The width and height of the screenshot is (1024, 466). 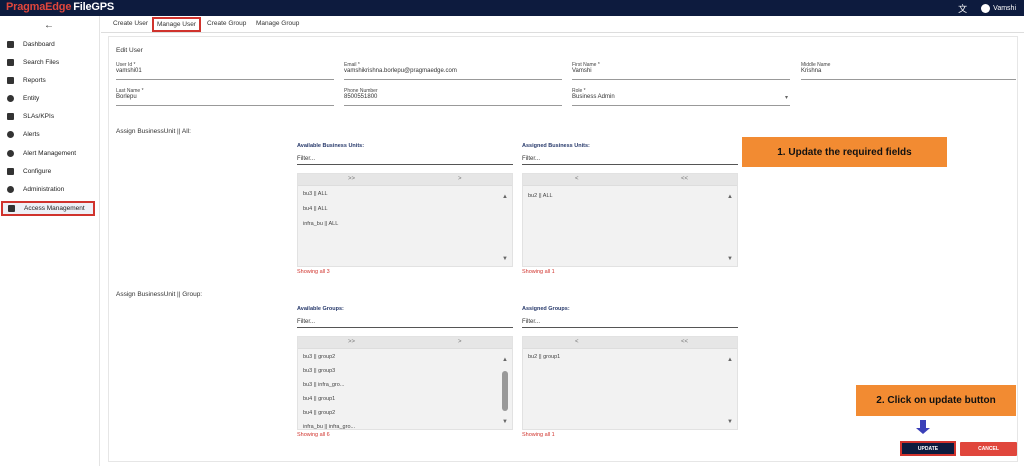 I want to click on tab-create-user: Create User, so click(x=130, y=23).